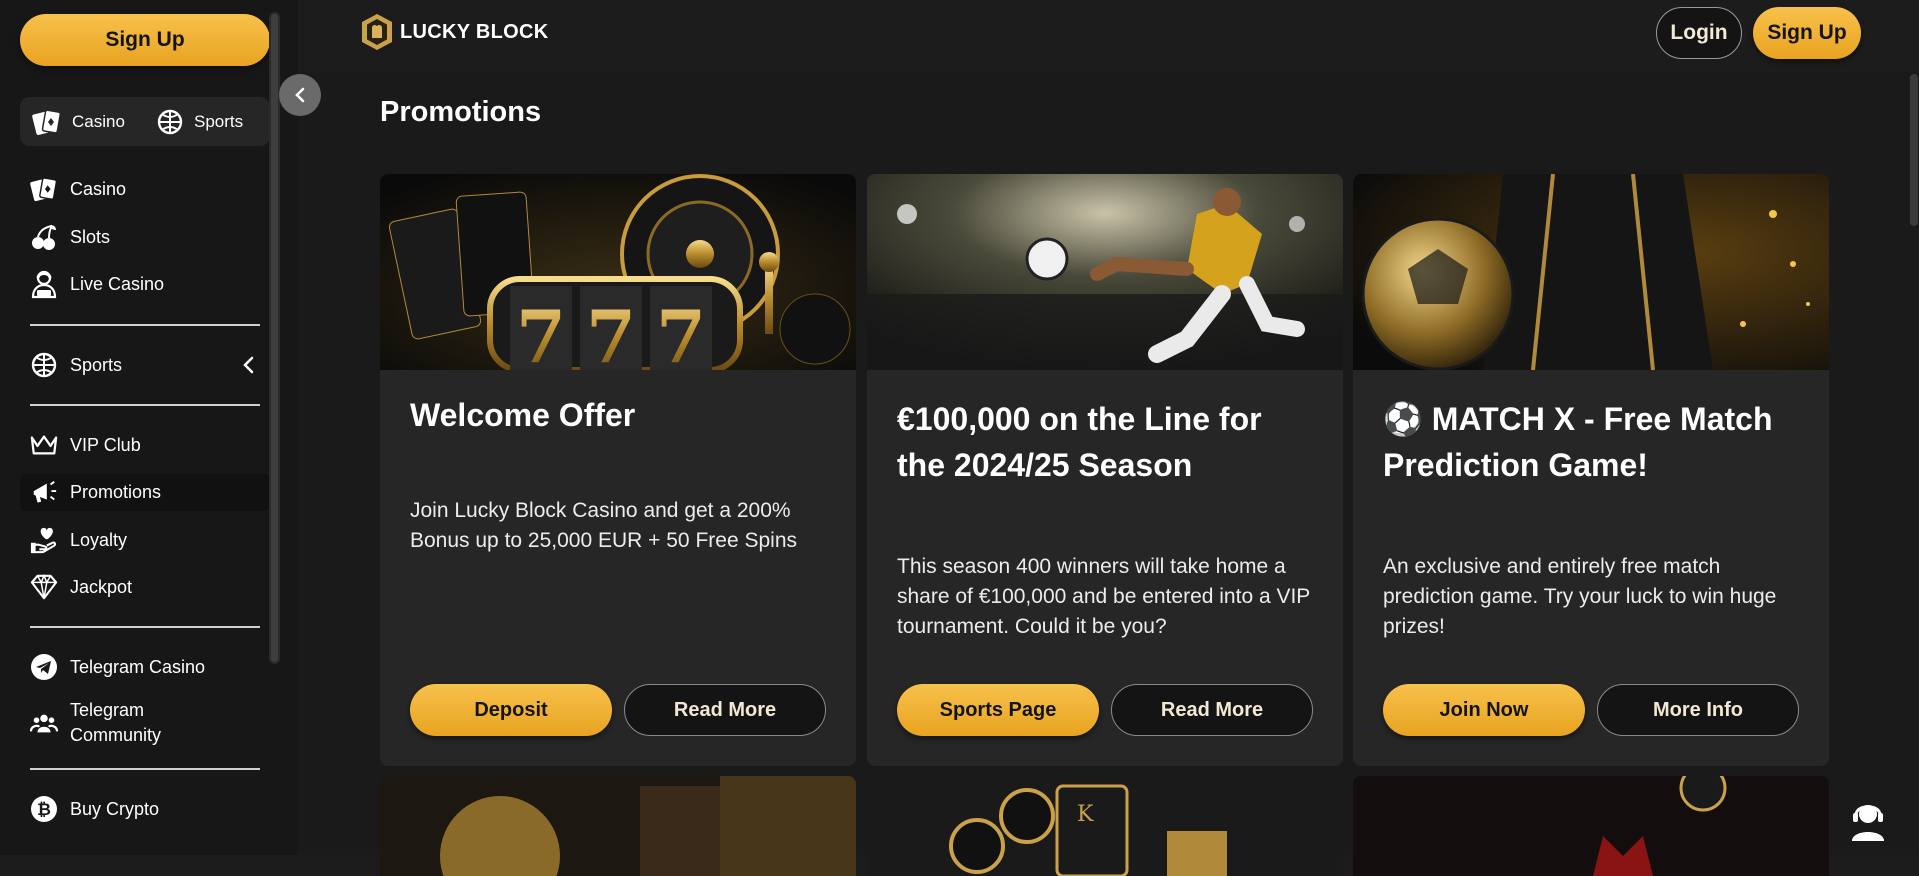 The width and height of the screenshot is (1919, 876). What do you see at coordinates (274, 338) in the screenshot?
I see `sidebar-scrollbar-thumb` at bounding box center [274, 338].